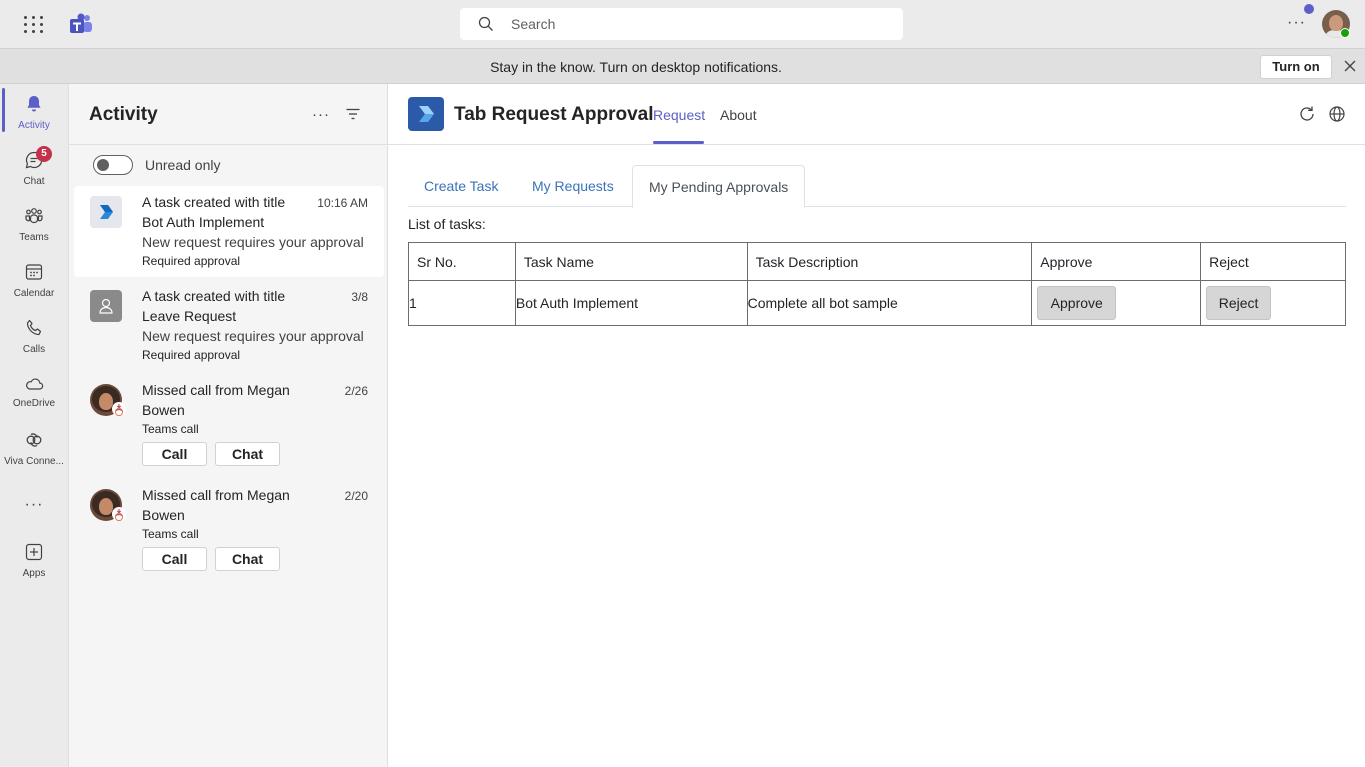 This screenshot has height=767, width=1365. What do you see at coordinates (359, 297) in the screenshot?
I see `activity-item-time: 3/8` at bounding box center [359, 297].